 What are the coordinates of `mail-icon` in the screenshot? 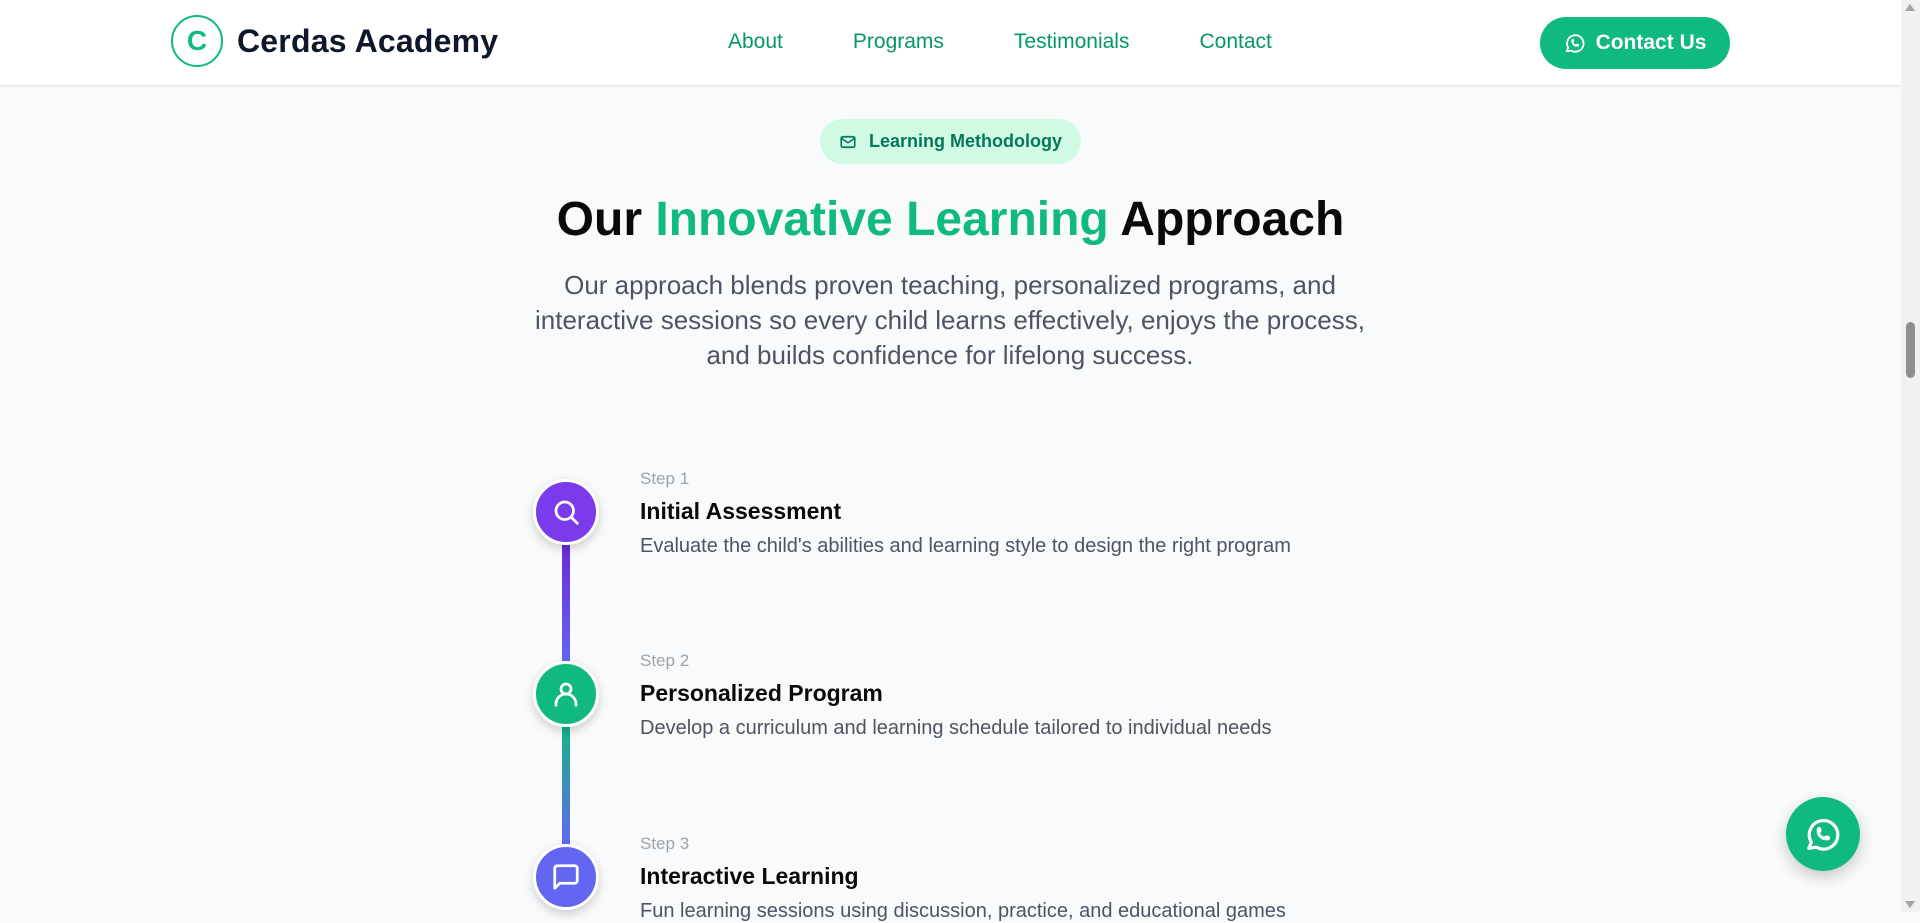 It's located at (848, 141).